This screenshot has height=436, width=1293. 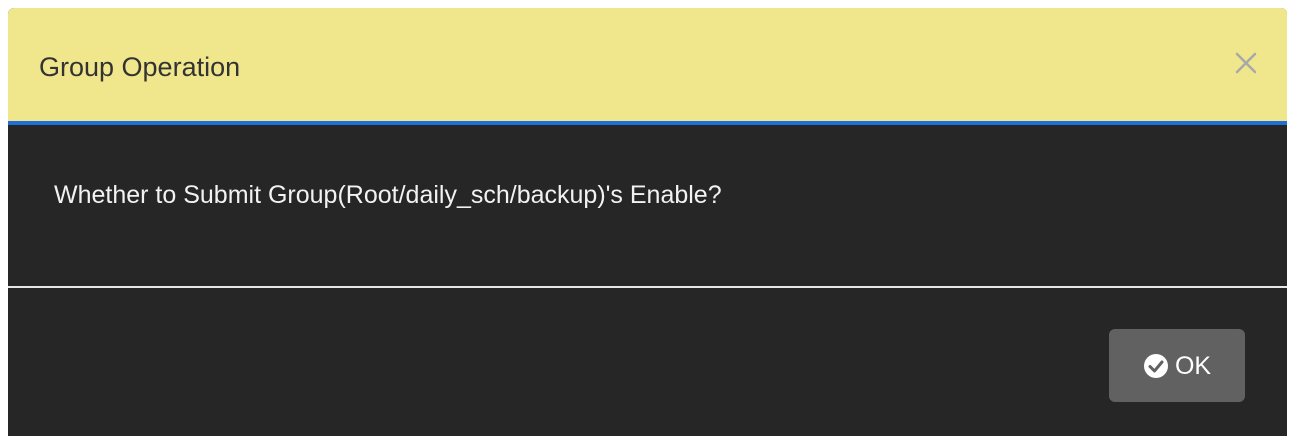 I want to click on ok-button: OK, so click(x=1177, y=365).